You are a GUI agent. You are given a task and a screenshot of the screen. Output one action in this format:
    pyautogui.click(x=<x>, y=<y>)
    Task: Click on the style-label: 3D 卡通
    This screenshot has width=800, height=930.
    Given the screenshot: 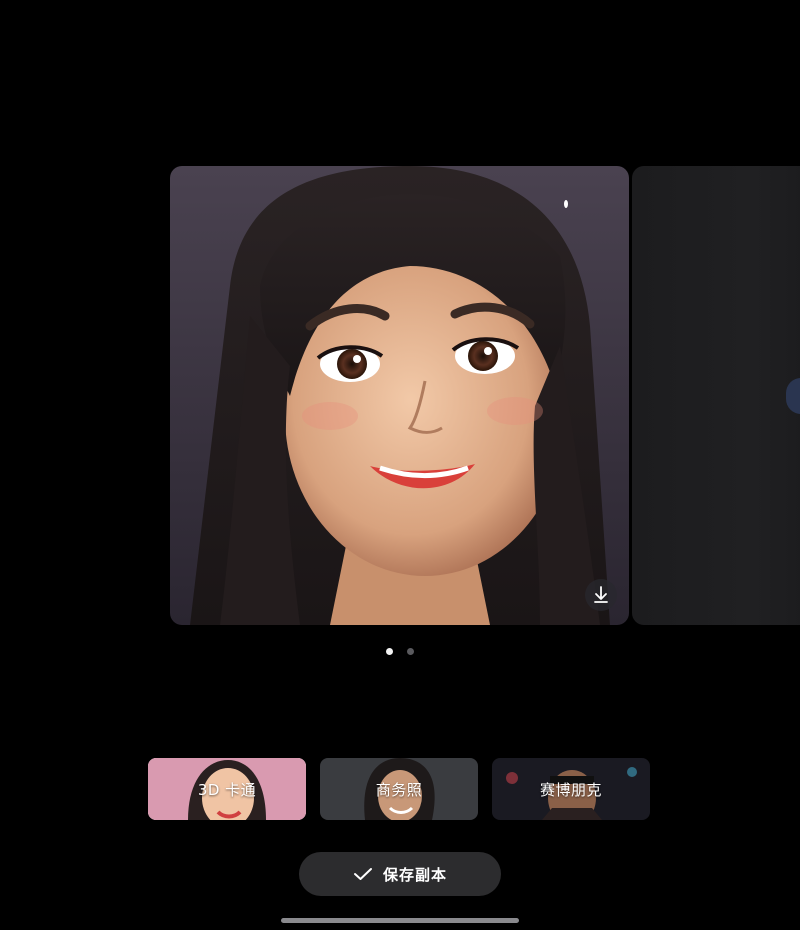 What is the action you would take?
    pyautogui.click(x=227, y=790)
    